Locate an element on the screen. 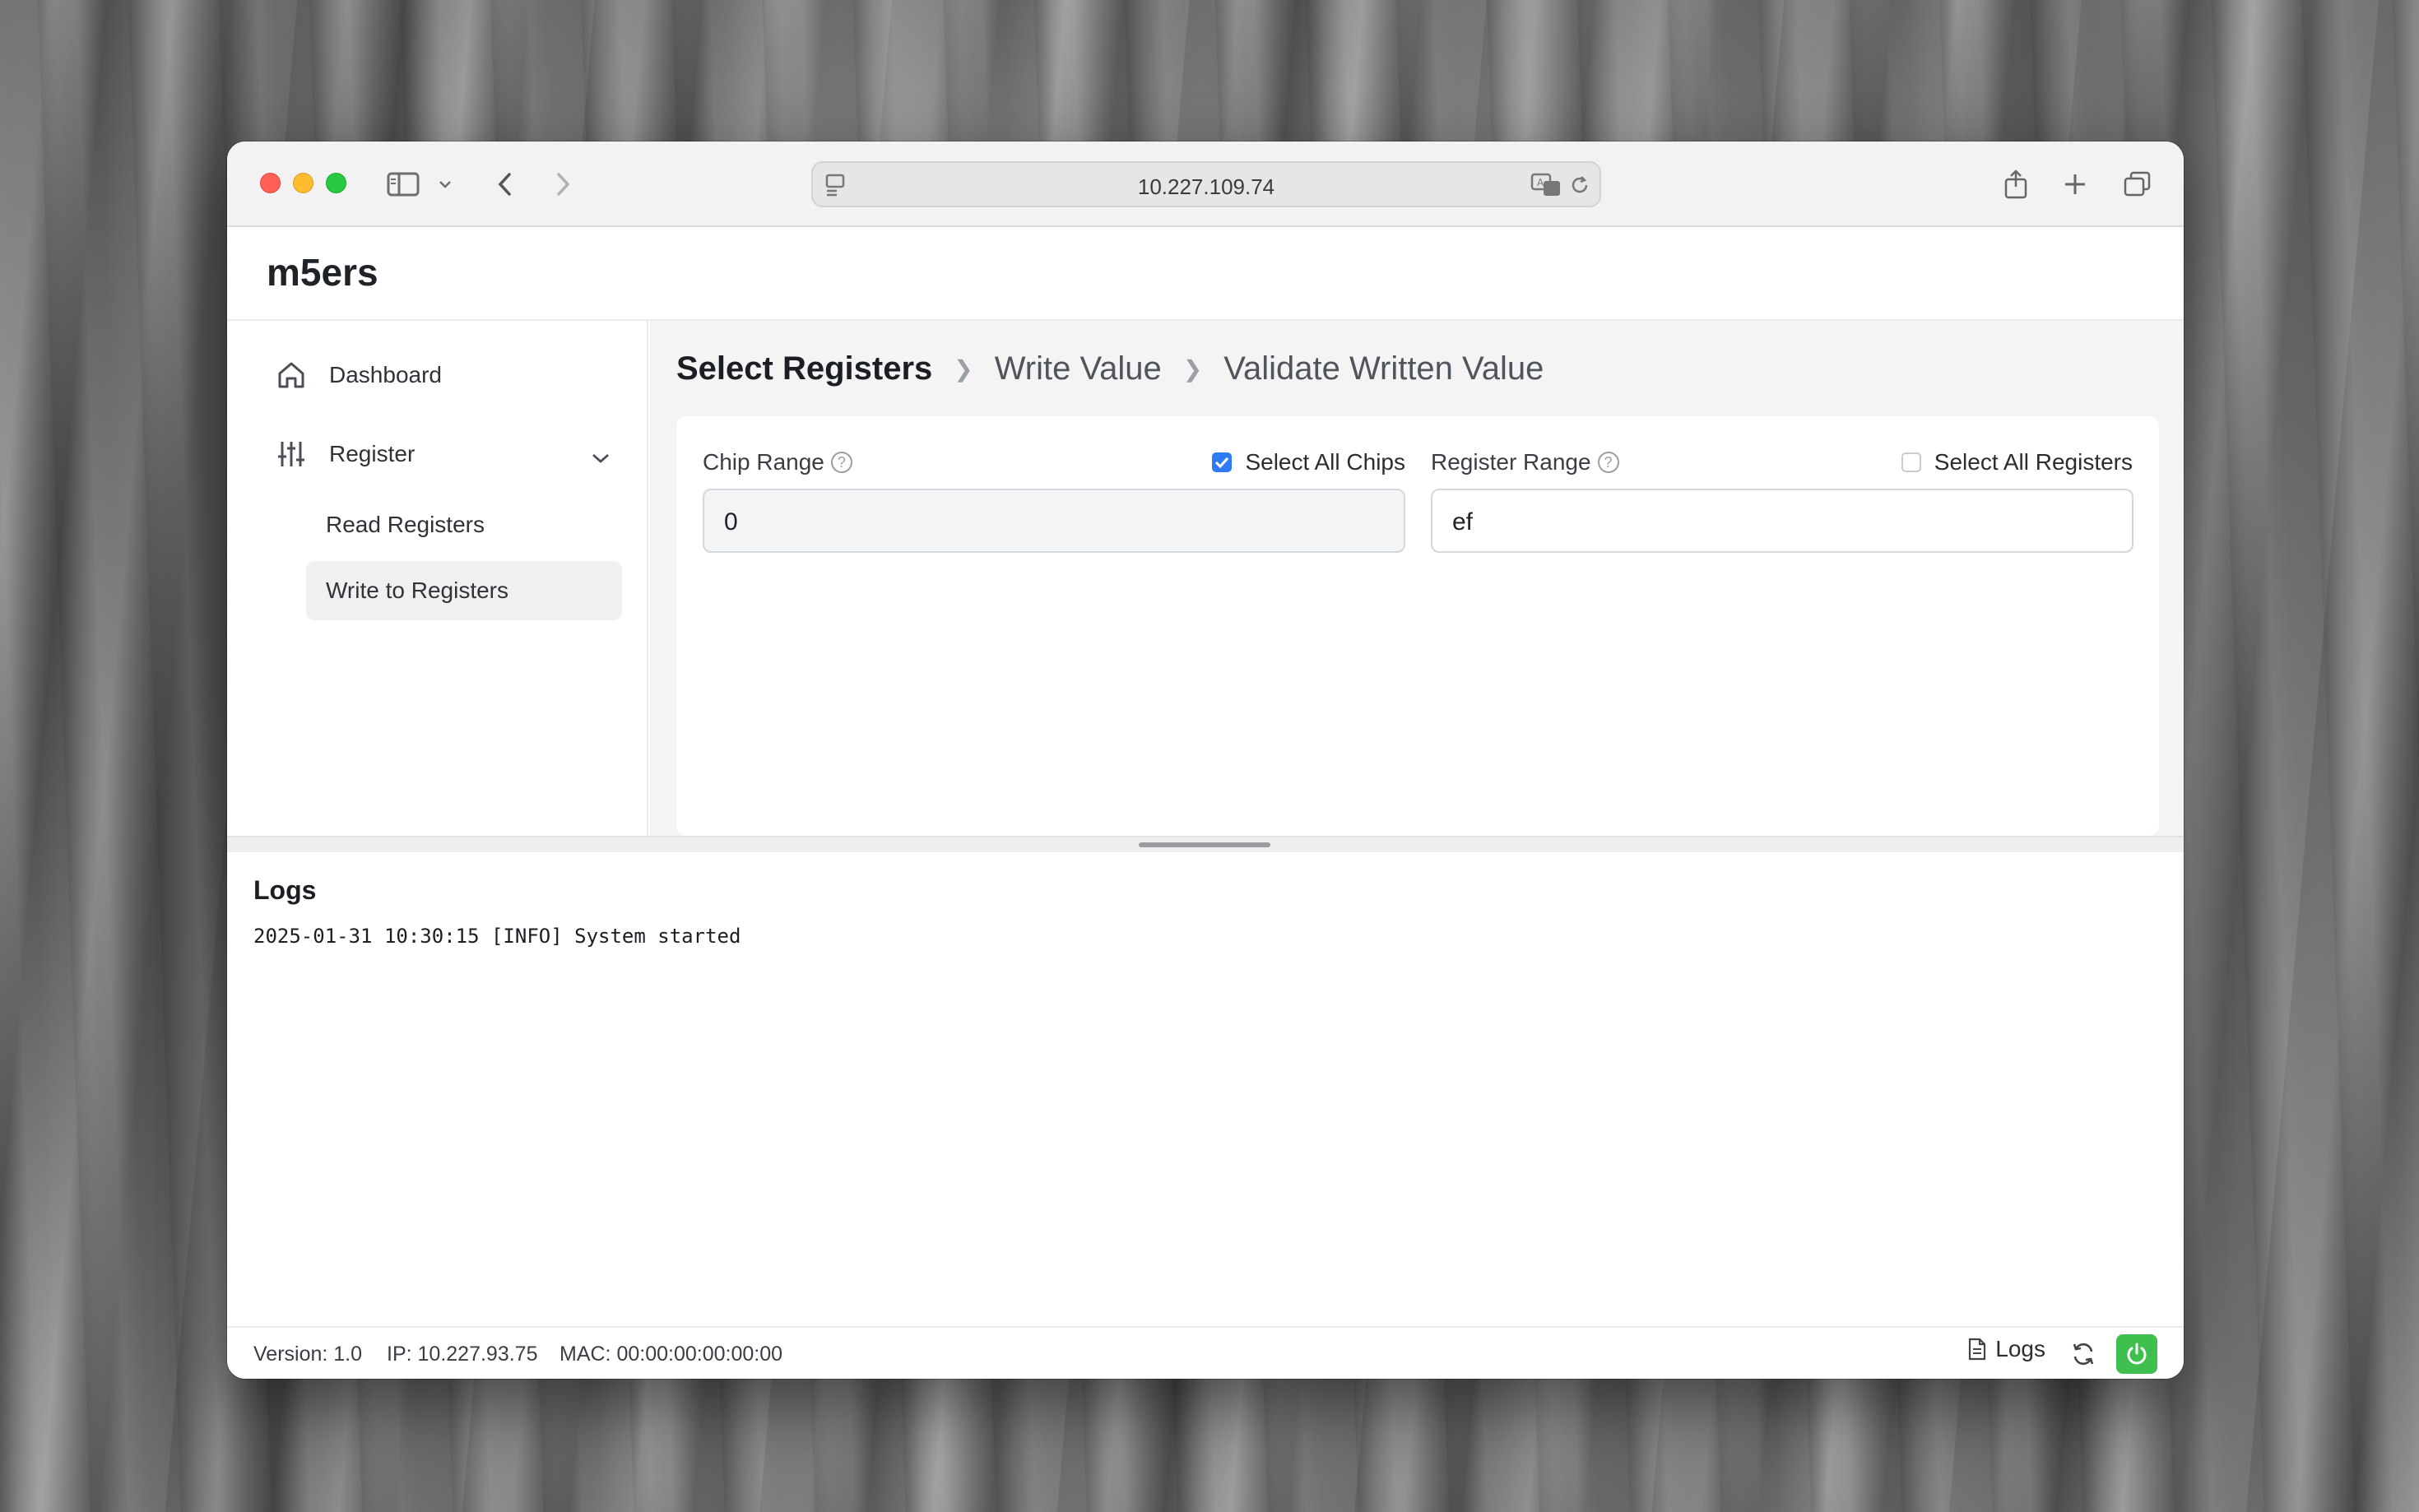 Image resolution: width=2419 pixels, height=1512 pixels. mac-text: MAC: 00:00:00:00:00:00 is located at coordinates (671, 1354).